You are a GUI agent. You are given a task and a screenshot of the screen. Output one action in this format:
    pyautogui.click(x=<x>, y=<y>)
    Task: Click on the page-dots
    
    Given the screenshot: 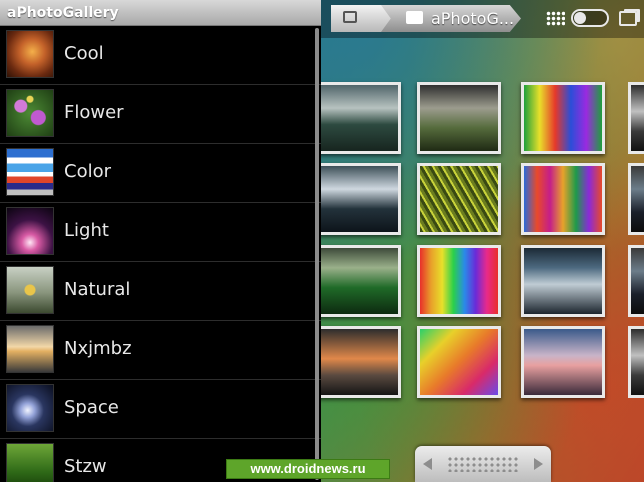 What is the action you would take?
    pyautogui.click(x=483, y=464)
    